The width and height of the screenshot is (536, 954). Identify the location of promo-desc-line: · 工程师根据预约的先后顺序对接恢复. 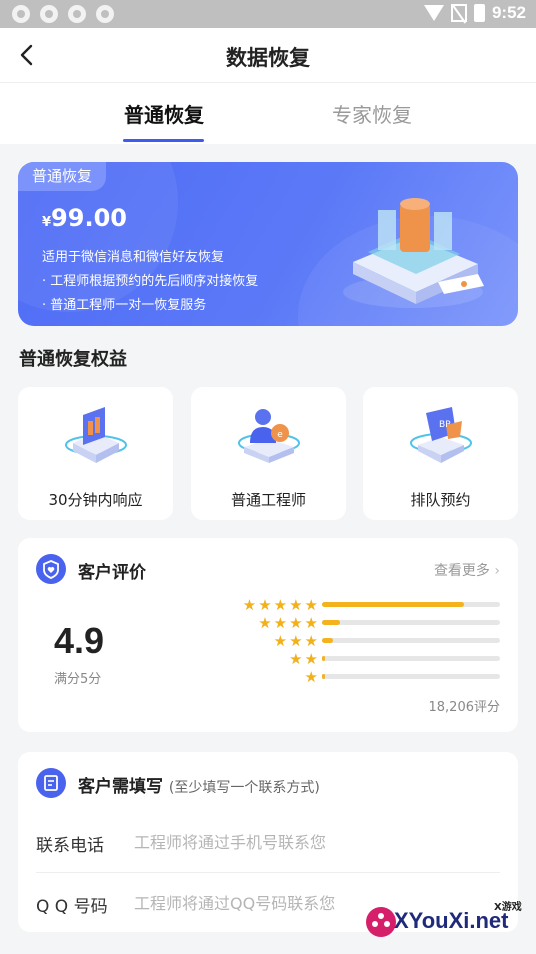
(150, 281).